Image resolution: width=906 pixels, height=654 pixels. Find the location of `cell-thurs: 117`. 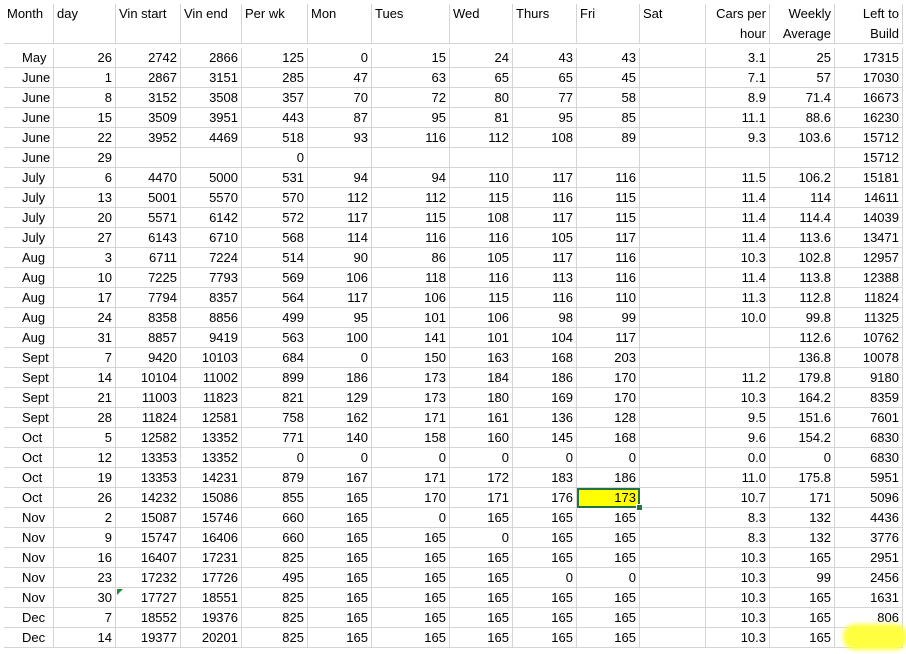

cell-thurs: 117 is located at coordinates (545, 178).